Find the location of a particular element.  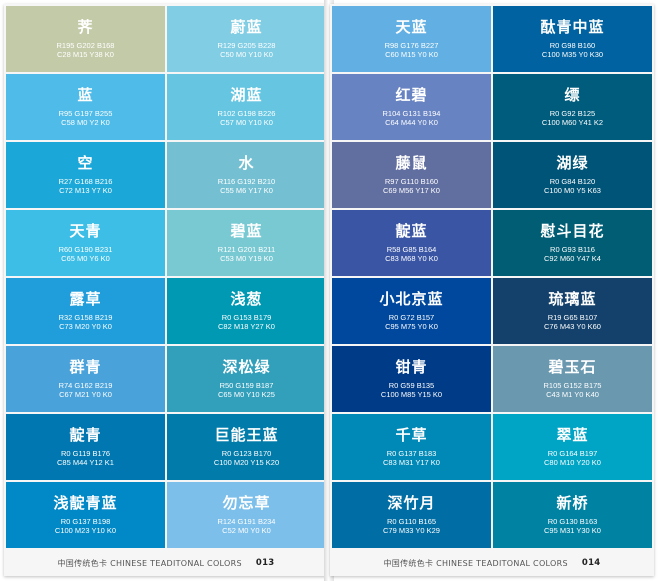

color-swatch: 碧蓝 R121 G201 B211 C53 M0 Y19 K0 is located at coordinates (246, 243).